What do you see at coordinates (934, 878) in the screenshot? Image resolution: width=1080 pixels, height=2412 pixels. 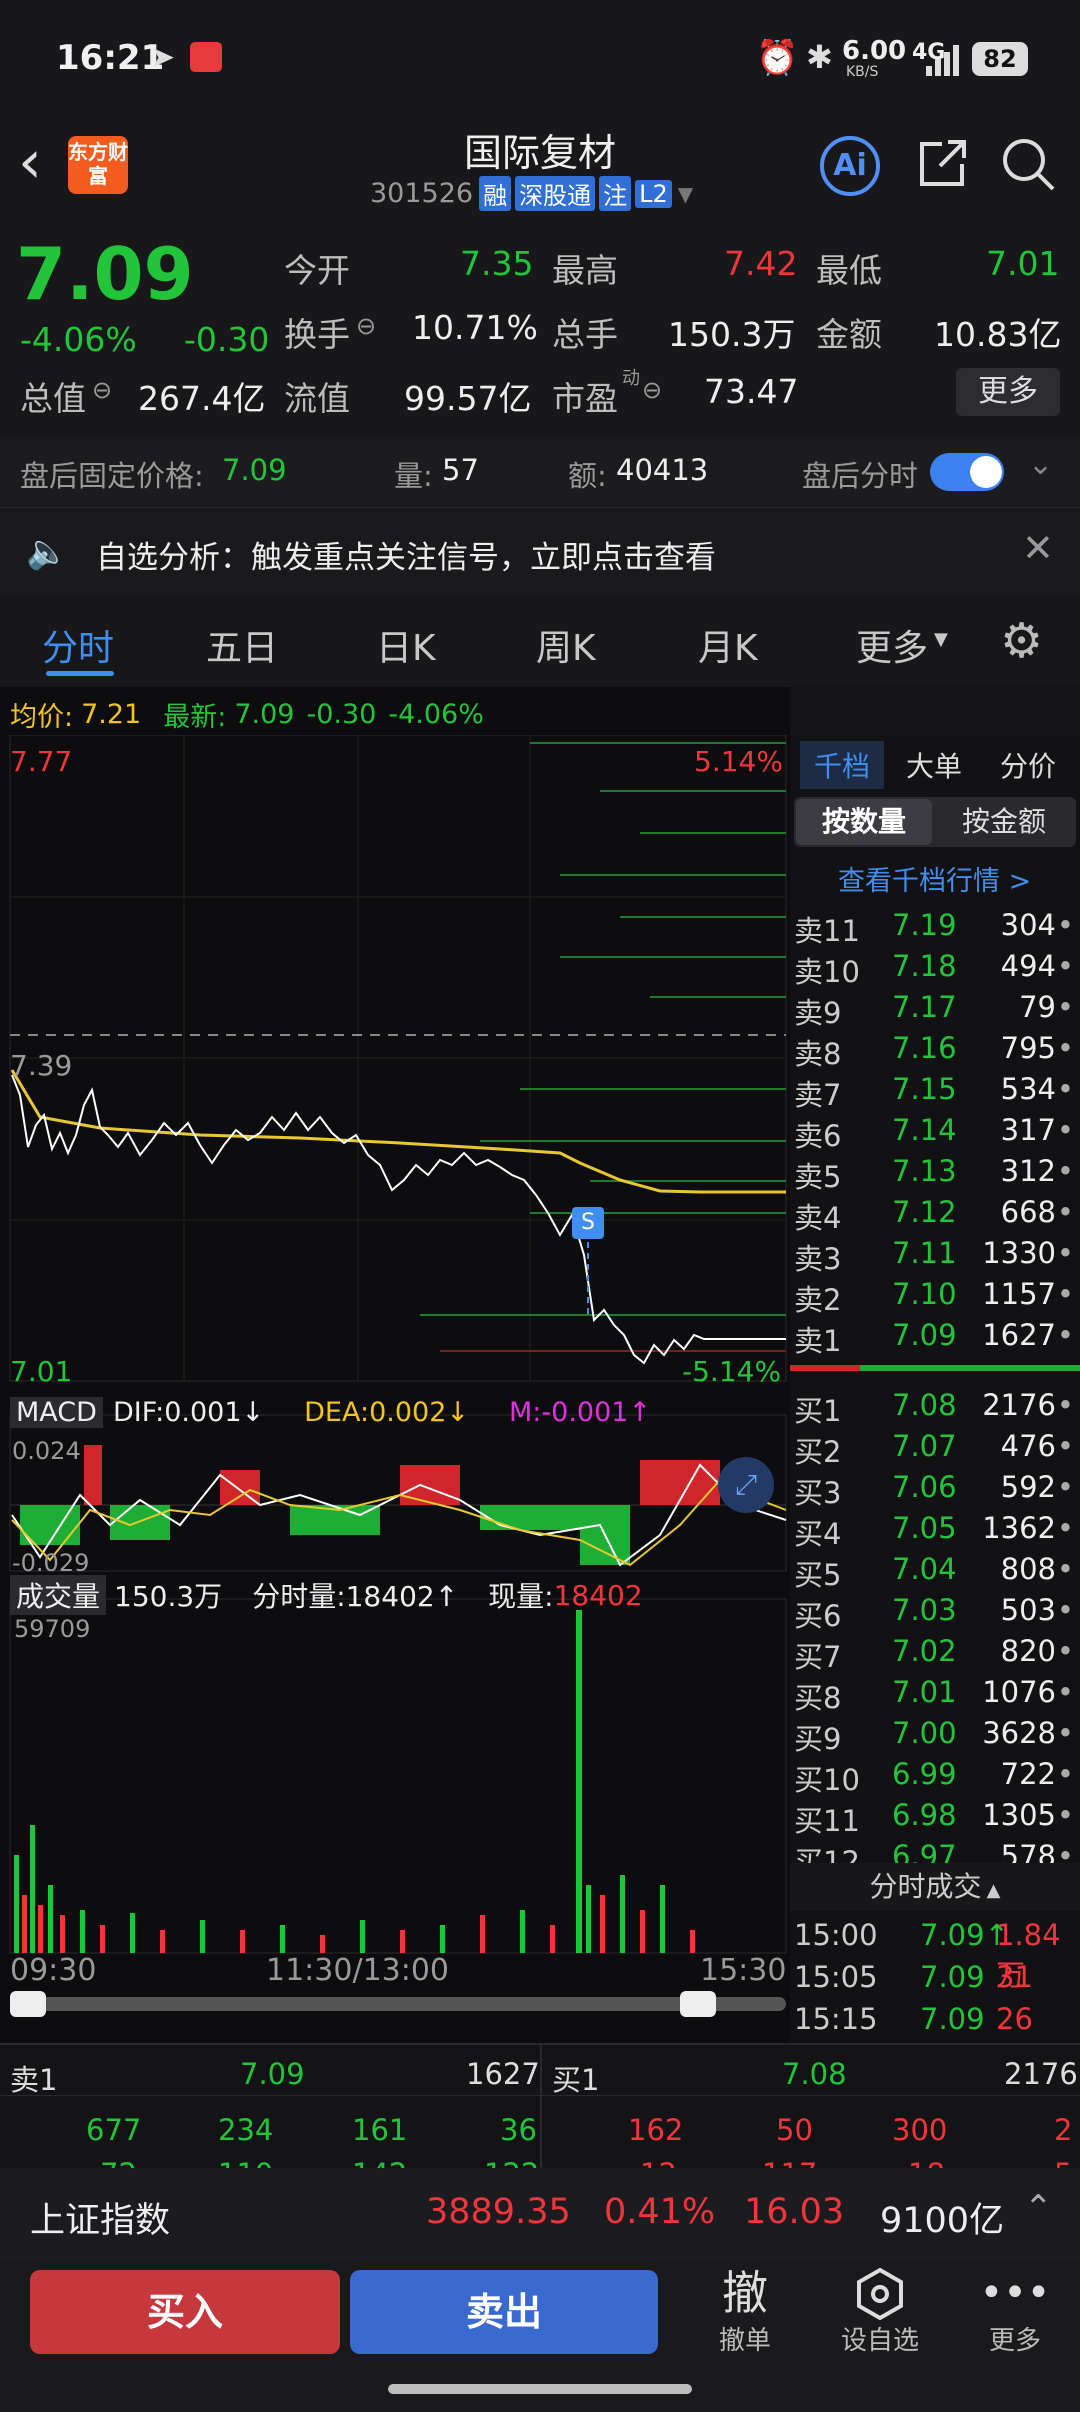 I see `depth-link: 查看千档行情 >` at bounding box center [934, 878].